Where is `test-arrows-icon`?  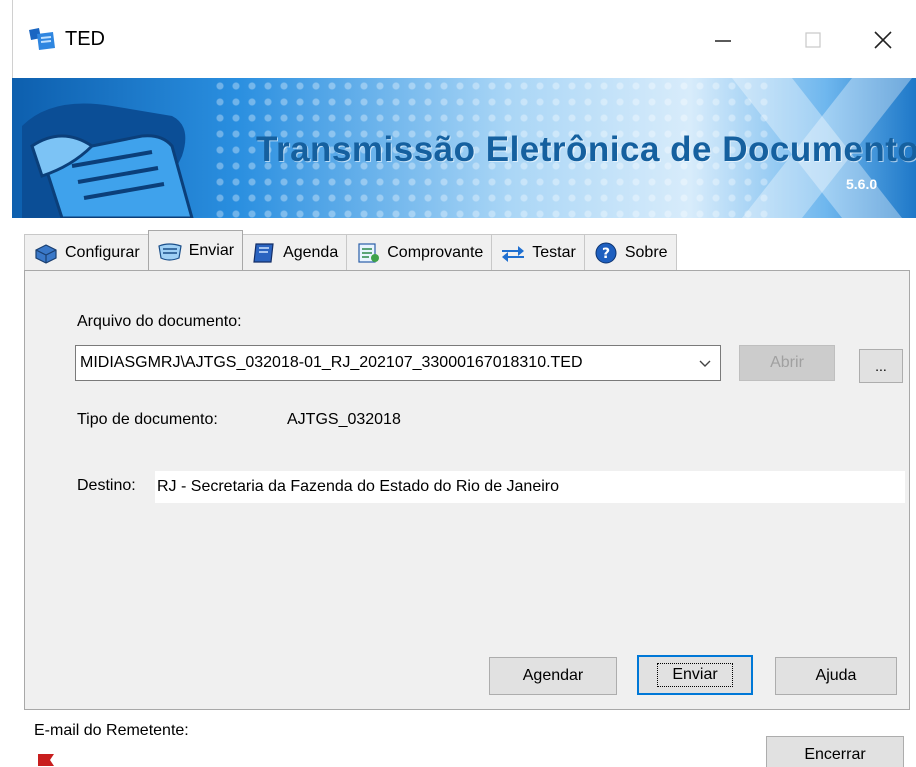
test-arrows-icon is located at coordinates (513, 253).